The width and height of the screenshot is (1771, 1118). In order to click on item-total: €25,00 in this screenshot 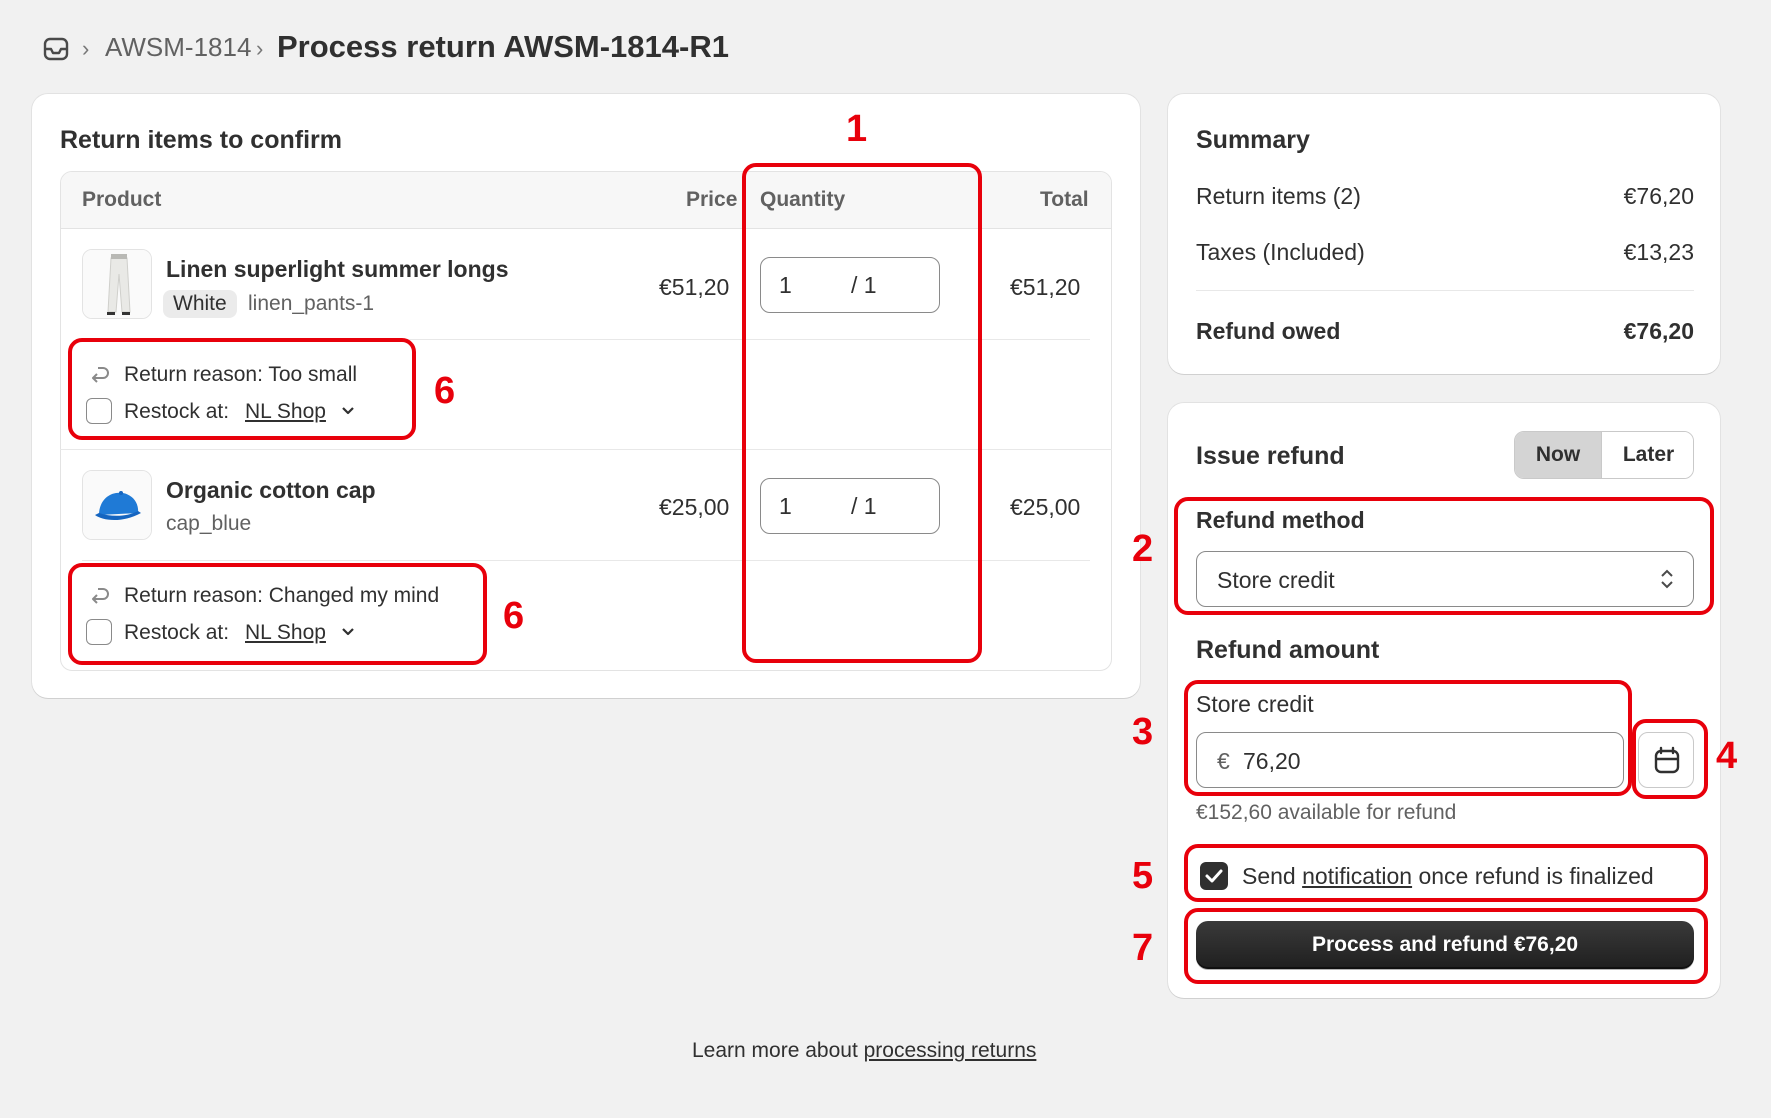, I will do `click(1045, 507)`.